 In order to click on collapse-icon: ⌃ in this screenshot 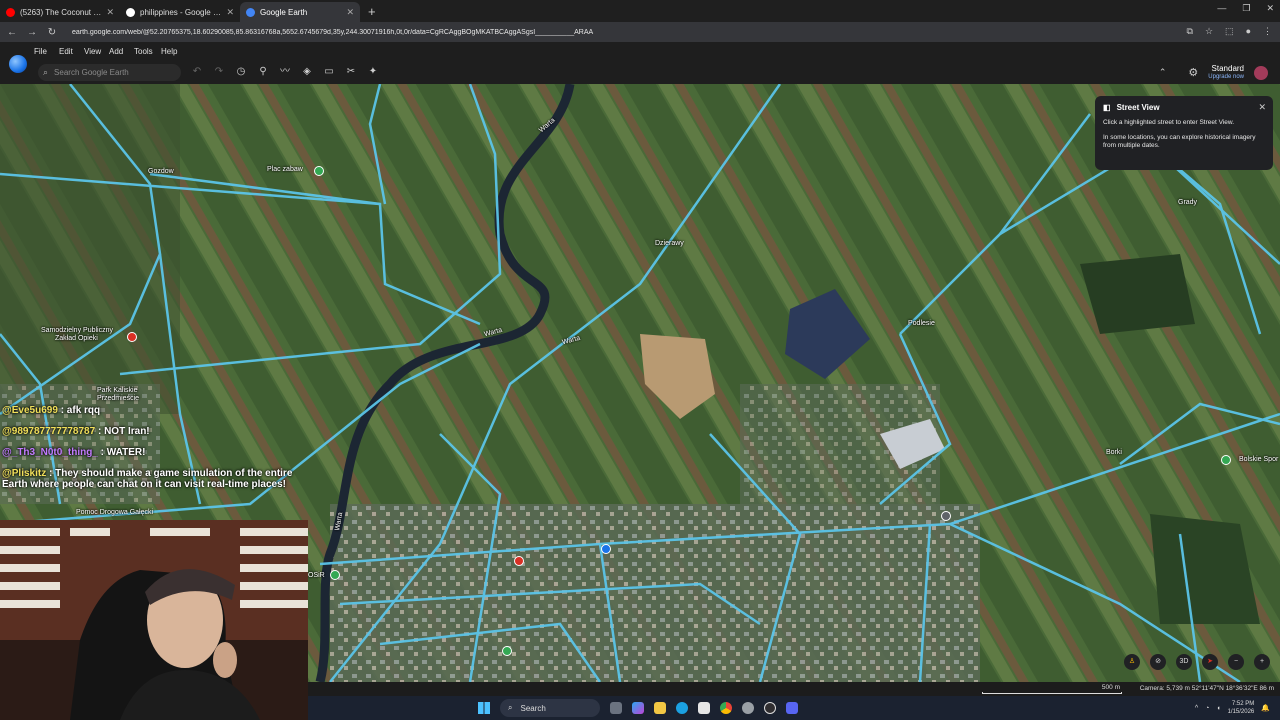, I will do `click(1163, 72)`.